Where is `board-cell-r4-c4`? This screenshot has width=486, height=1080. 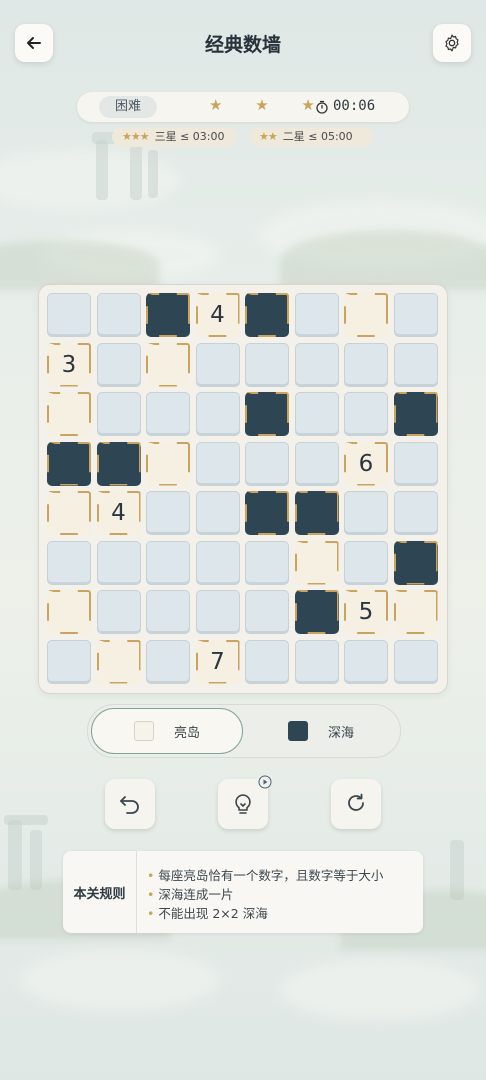 board-cell-r4-c4 is located at coordinates (217, 463).